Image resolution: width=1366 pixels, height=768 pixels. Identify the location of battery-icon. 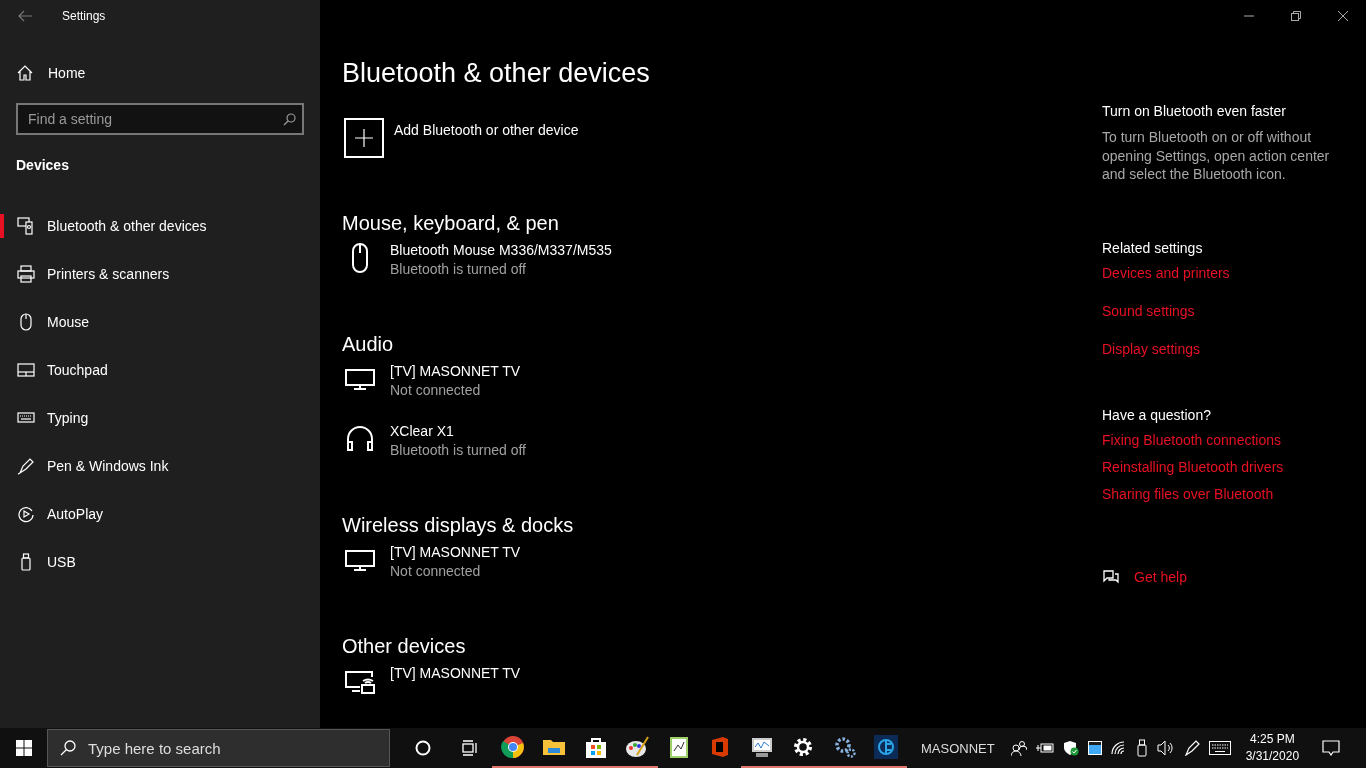
(1044, 748).